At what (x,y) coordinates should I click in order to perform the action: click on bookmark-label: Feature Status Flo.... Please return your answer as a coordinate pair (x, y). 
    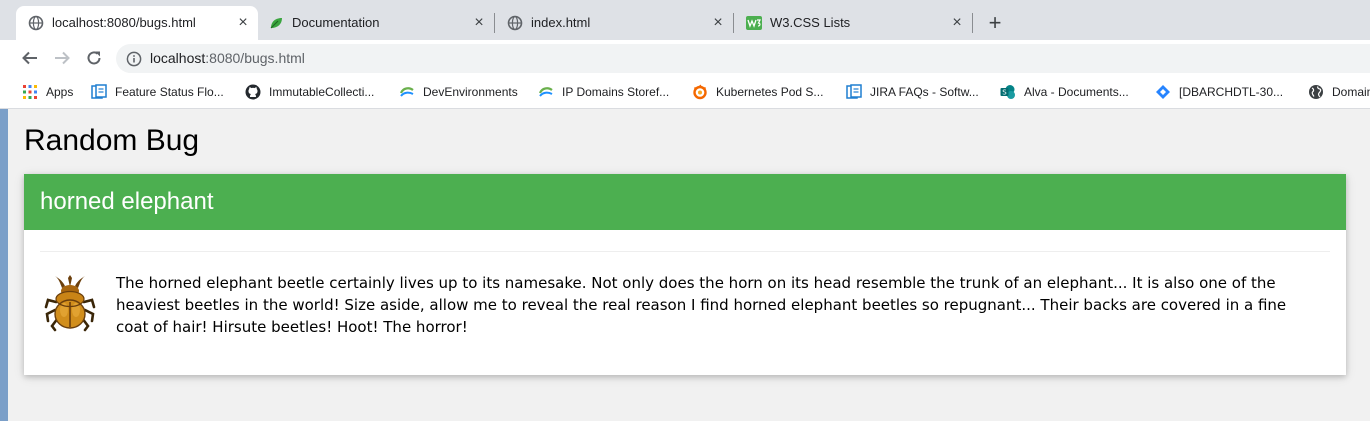
    Looking at the image, I should click on (169, 92).